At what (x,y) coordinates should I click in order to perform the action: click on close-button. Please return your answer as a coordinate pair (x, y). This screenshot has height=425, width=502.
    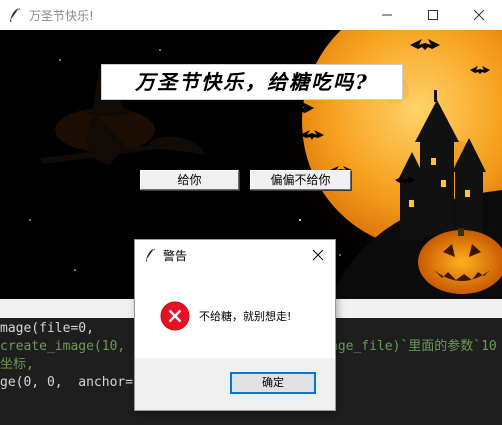
    Looking at the image, I should click on (479, 15).